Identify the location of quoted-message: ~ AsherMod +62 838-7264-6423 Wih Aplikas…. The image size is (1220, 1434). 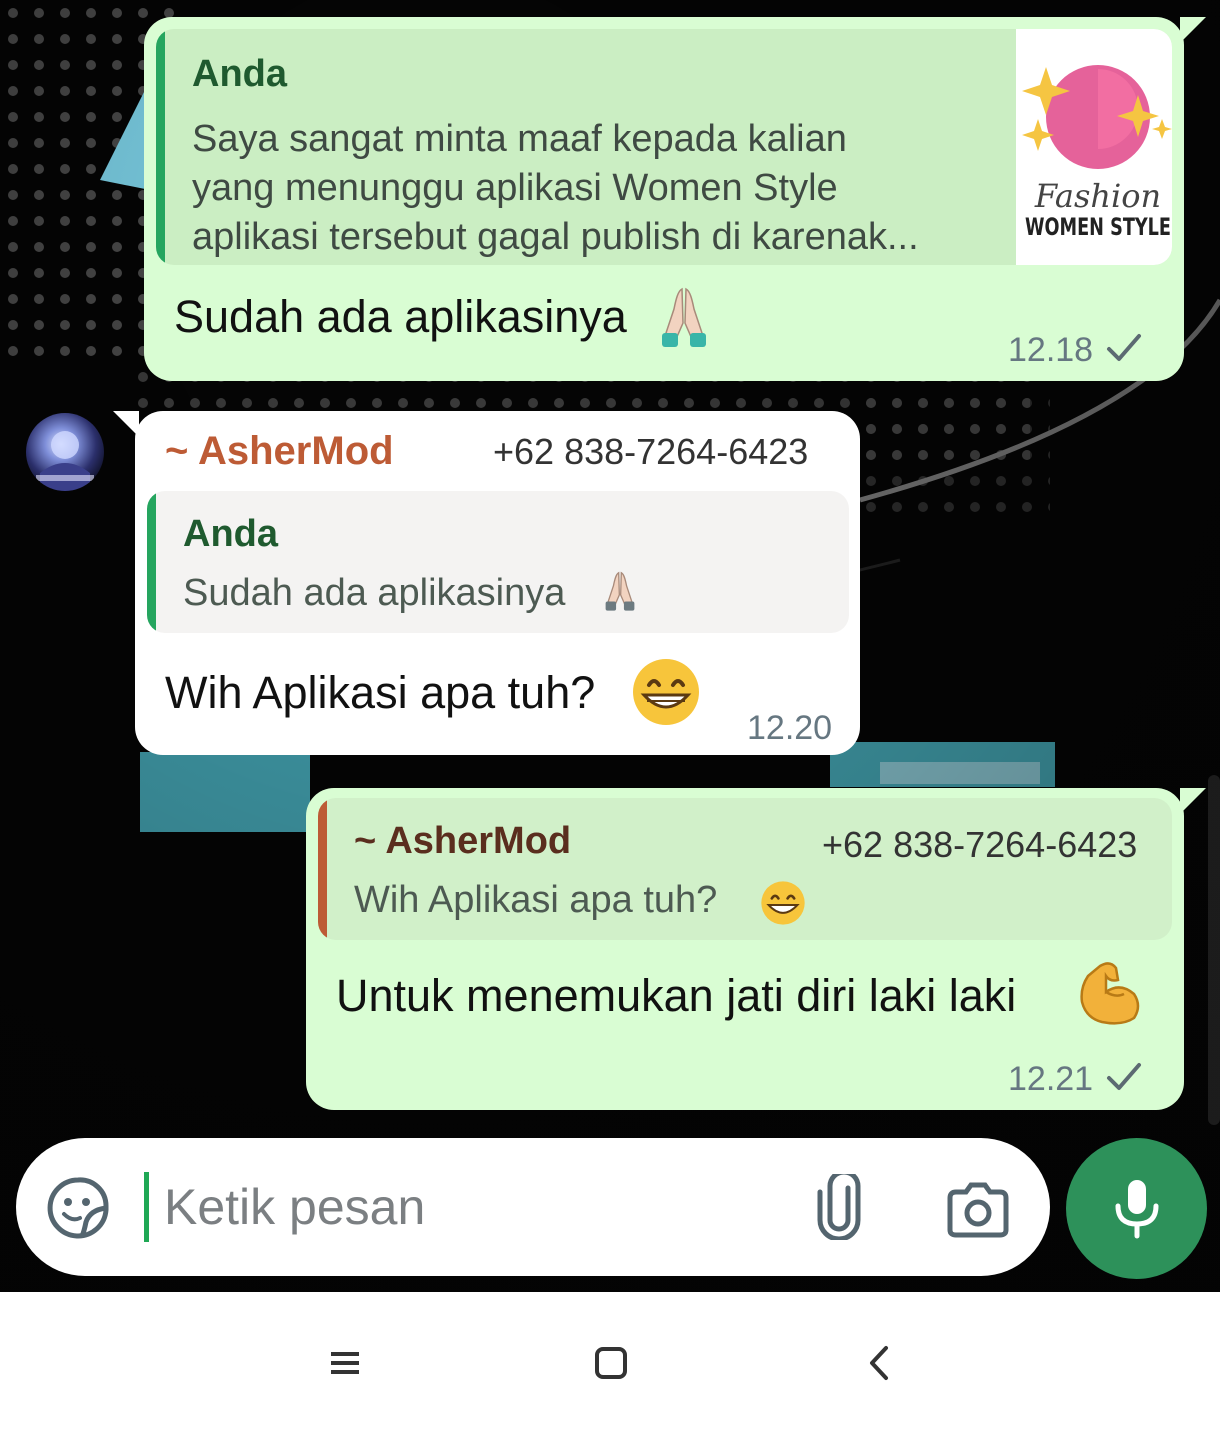
(745, 869).